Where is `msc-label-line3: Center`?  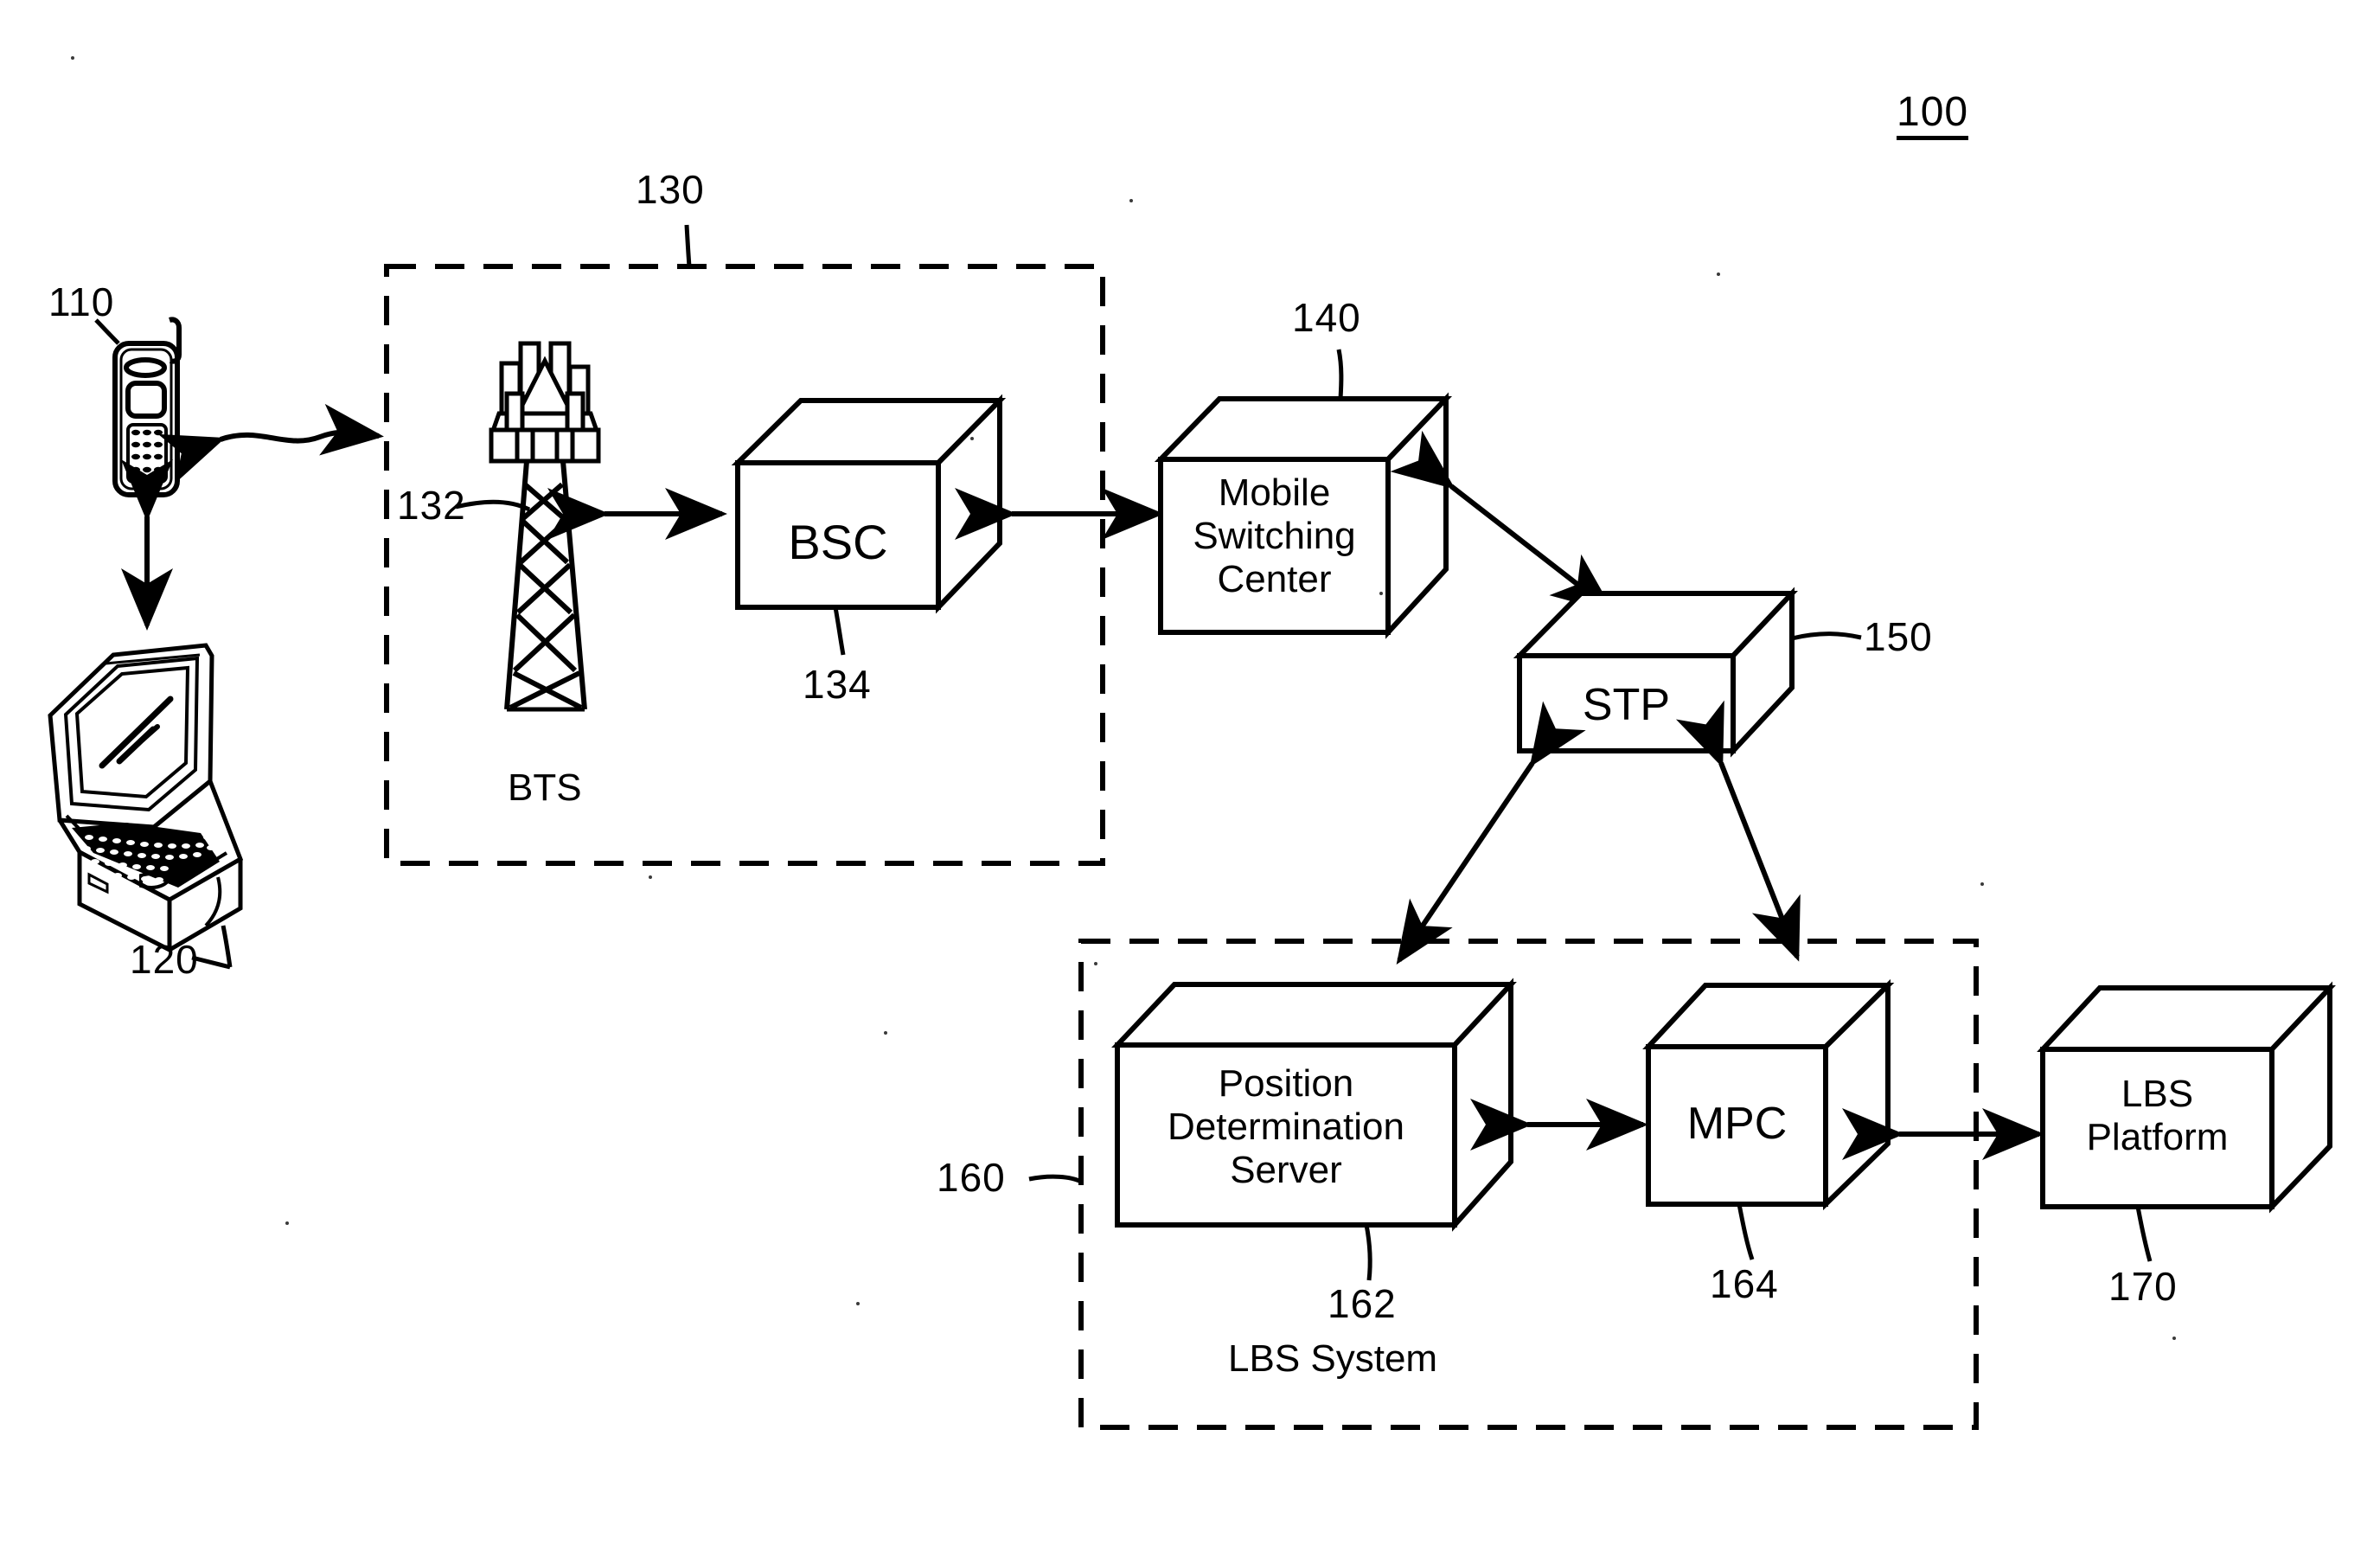 msc-label-line3: Center is located at coordinates (1274, 579).